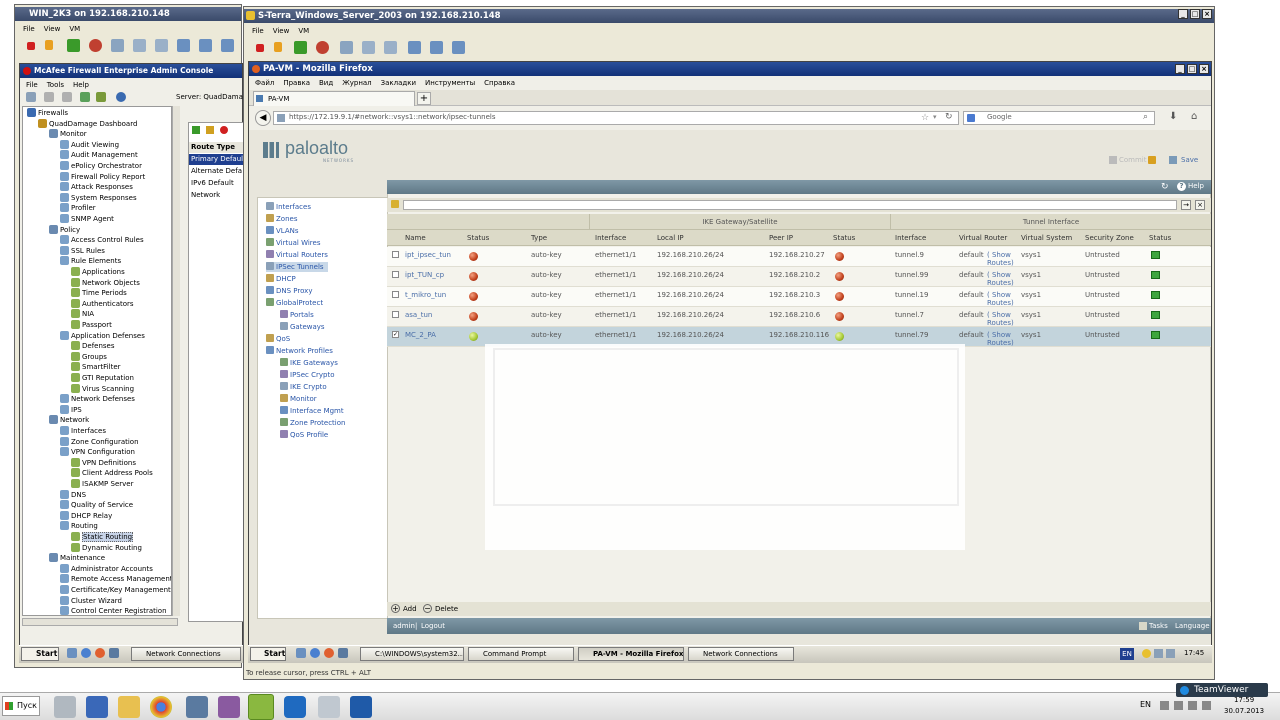 The image size is (1280, 720). I want to click on tree-item: Rule Elements, so click(90, 261).